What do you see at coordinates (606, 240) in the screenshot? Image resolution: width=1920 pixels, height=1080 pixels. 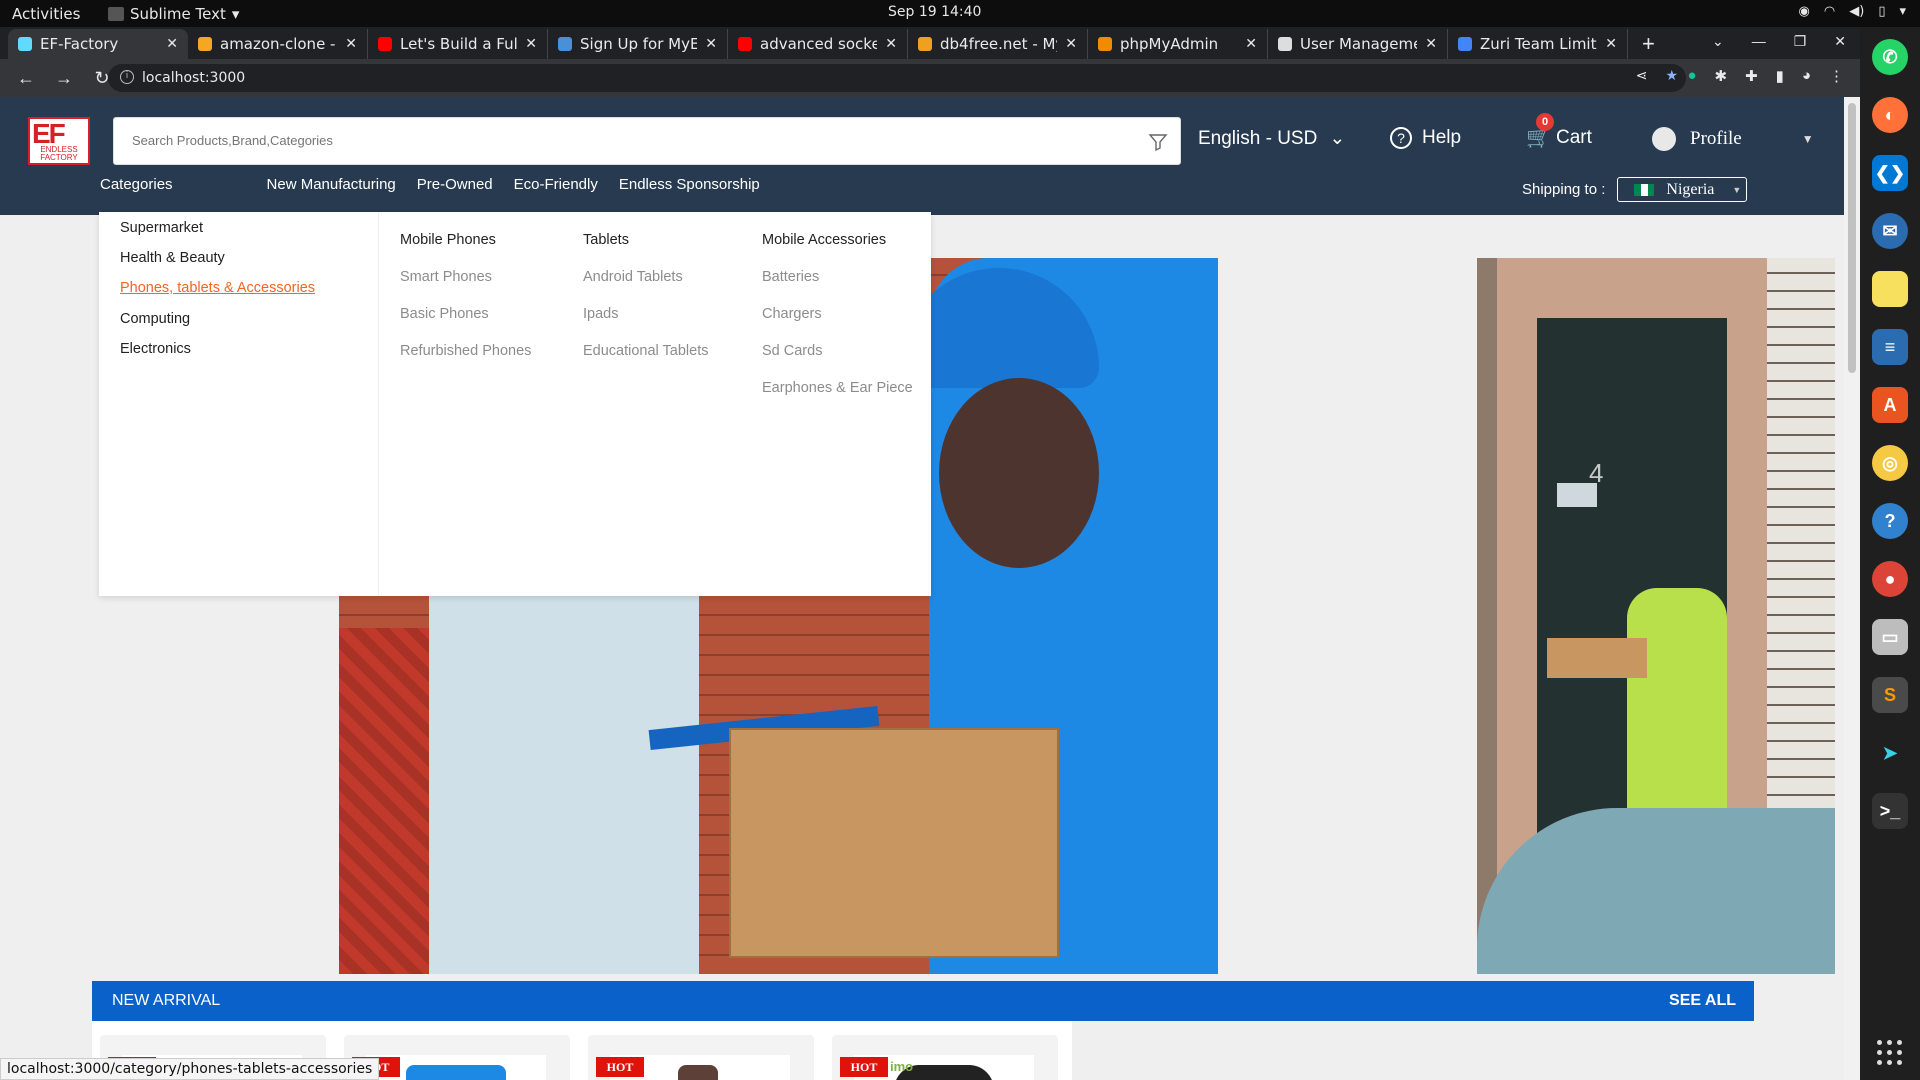 I see `subcategory-heading: Tablets` at bounding box center [606, 240].